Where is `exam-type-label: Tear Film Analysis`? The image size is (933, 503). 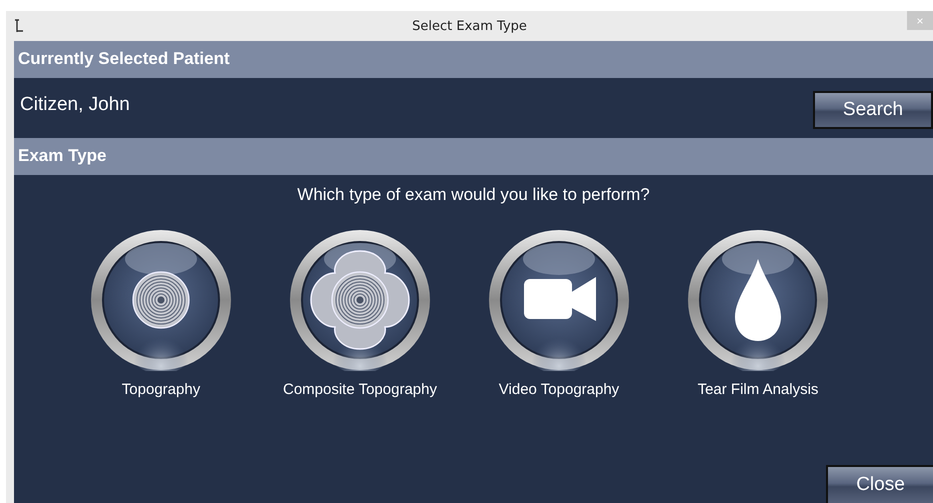 exam-type-label: Tear Film Analysis is located at coordinates (758, 389).